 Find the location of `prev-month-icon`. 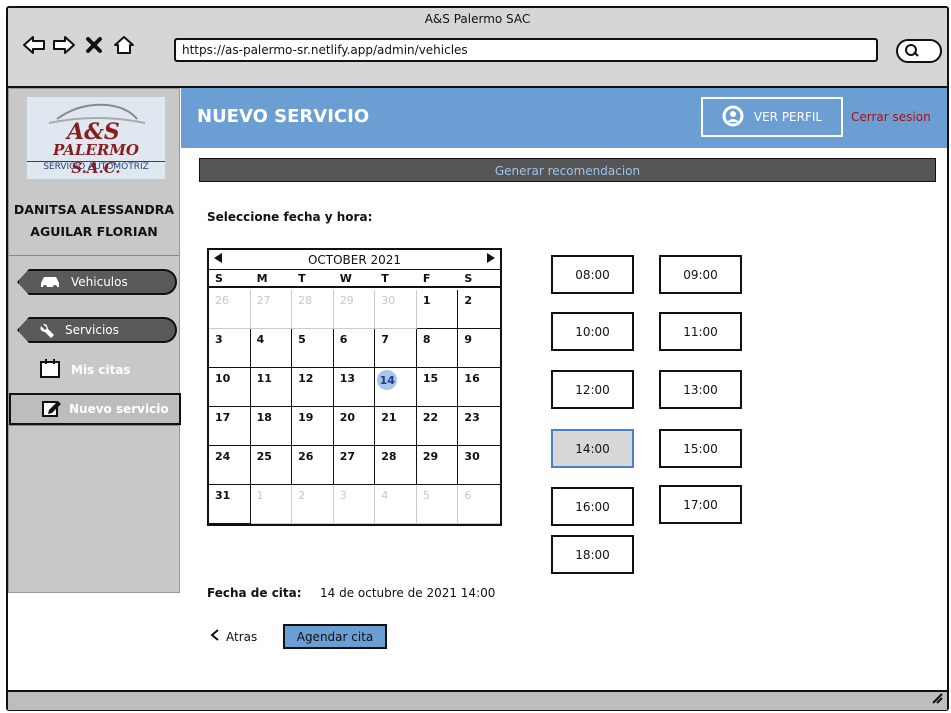

prev-month-icon is located at coordinates (218, 259).